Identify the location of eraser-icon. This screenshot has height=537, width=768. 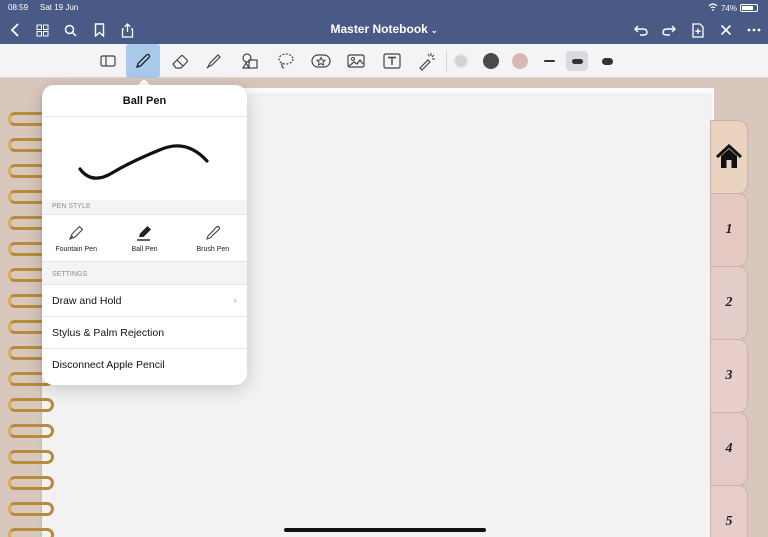
(180, 61).